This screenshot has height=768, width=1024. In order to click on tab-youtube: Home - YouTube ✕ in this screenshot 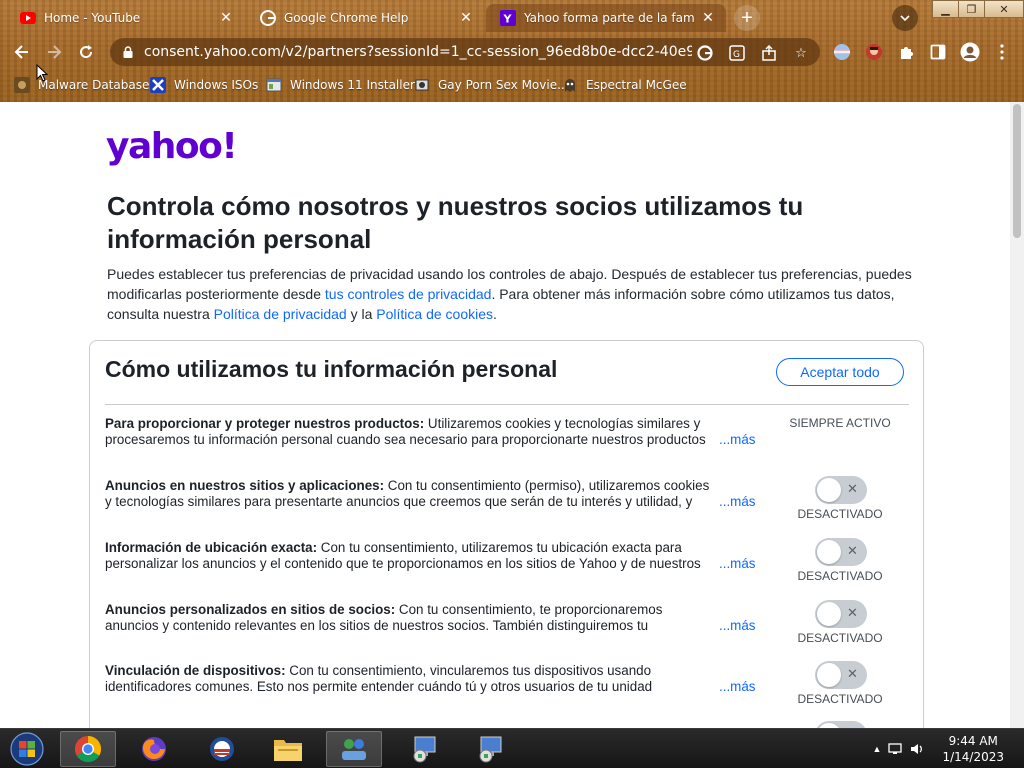, I will do `click(125, 18)`.